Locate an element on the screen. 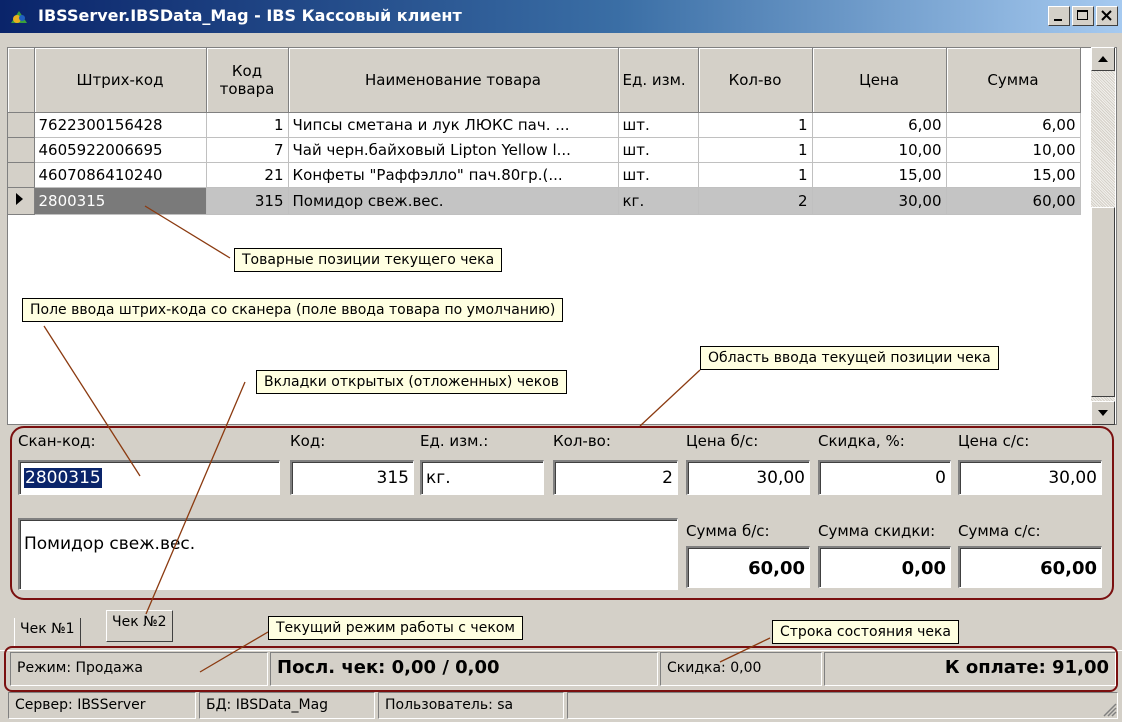 Image resolution: width=1122 pixels, height=722 pixels. header-barcode: Штрих-код is located at coordinates (120, 80).